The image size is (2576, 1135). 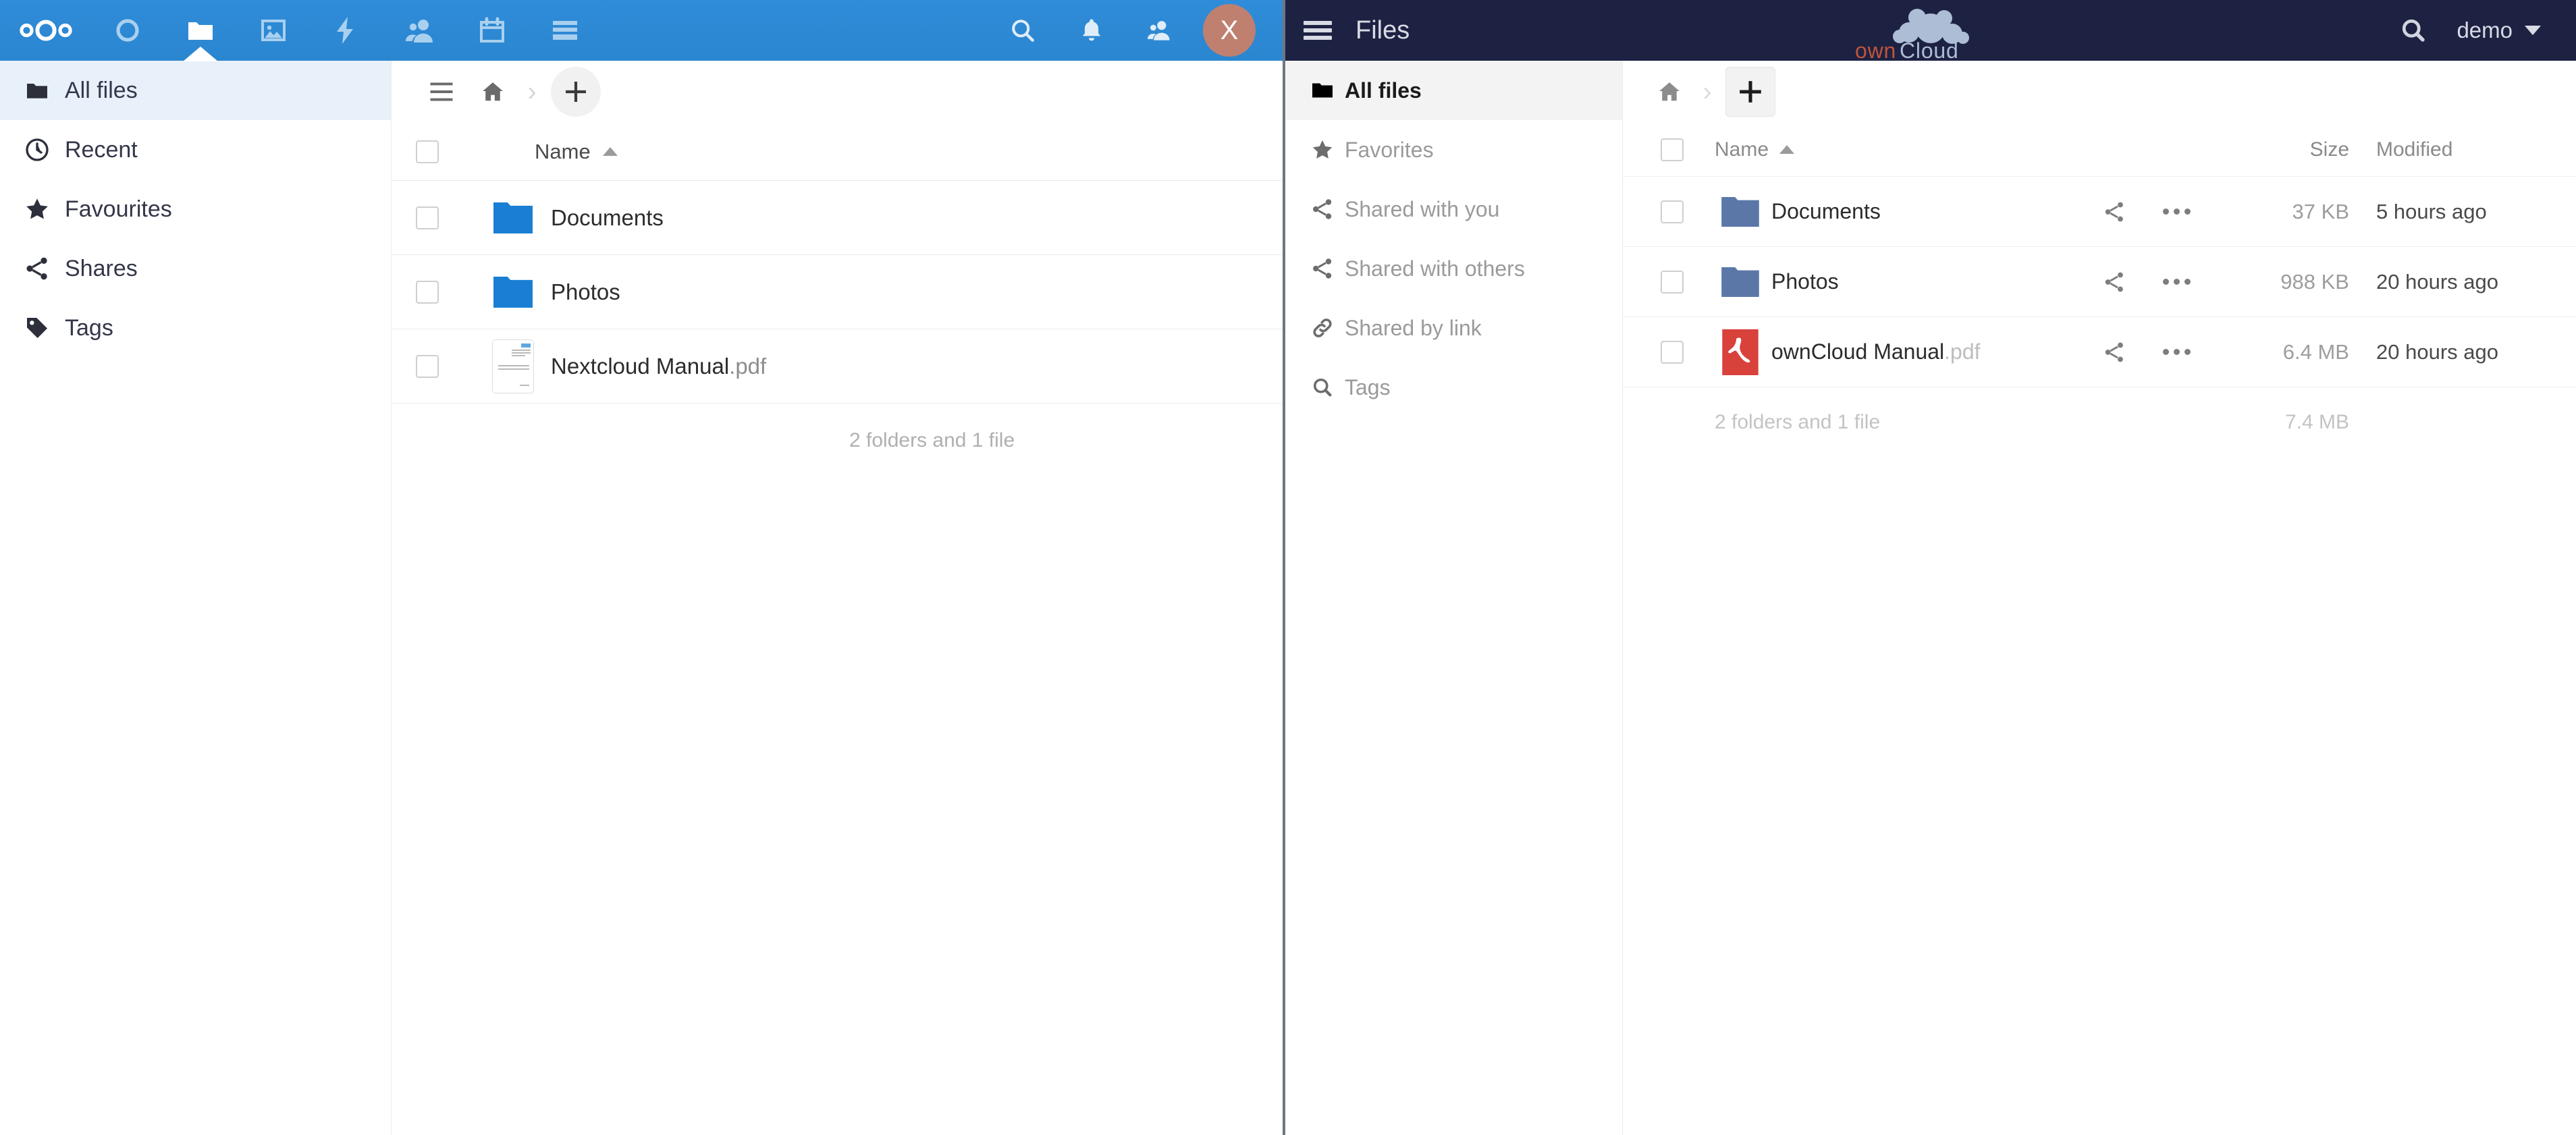 What do you see at coordinates (2437, 351) in the screenshot?
I see `file-modified: 20 hours ago` at bounding box center [2437, 351].